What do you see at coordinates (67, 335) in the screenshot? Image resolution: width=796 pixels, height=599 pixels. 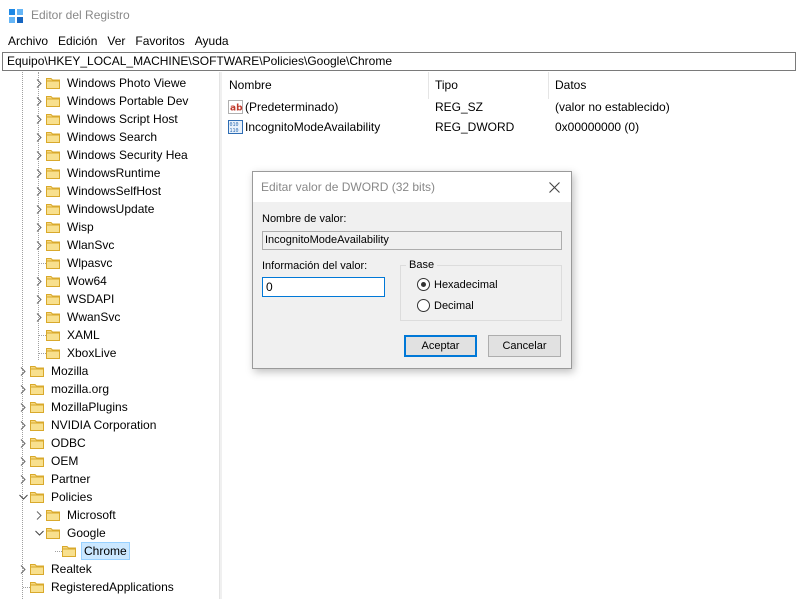 I see `tree-item: XAML` at bounding box center [67, 335].